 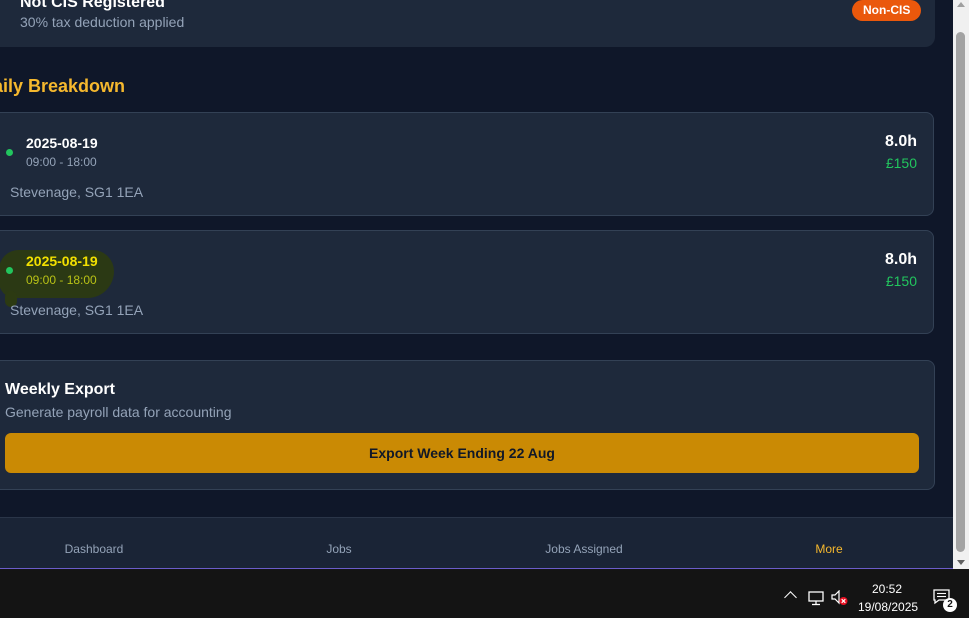 What do you see at coordinates (790, 597) in the screenshot?
I see `chevron-up-icon` at bounding box center [790, 597].